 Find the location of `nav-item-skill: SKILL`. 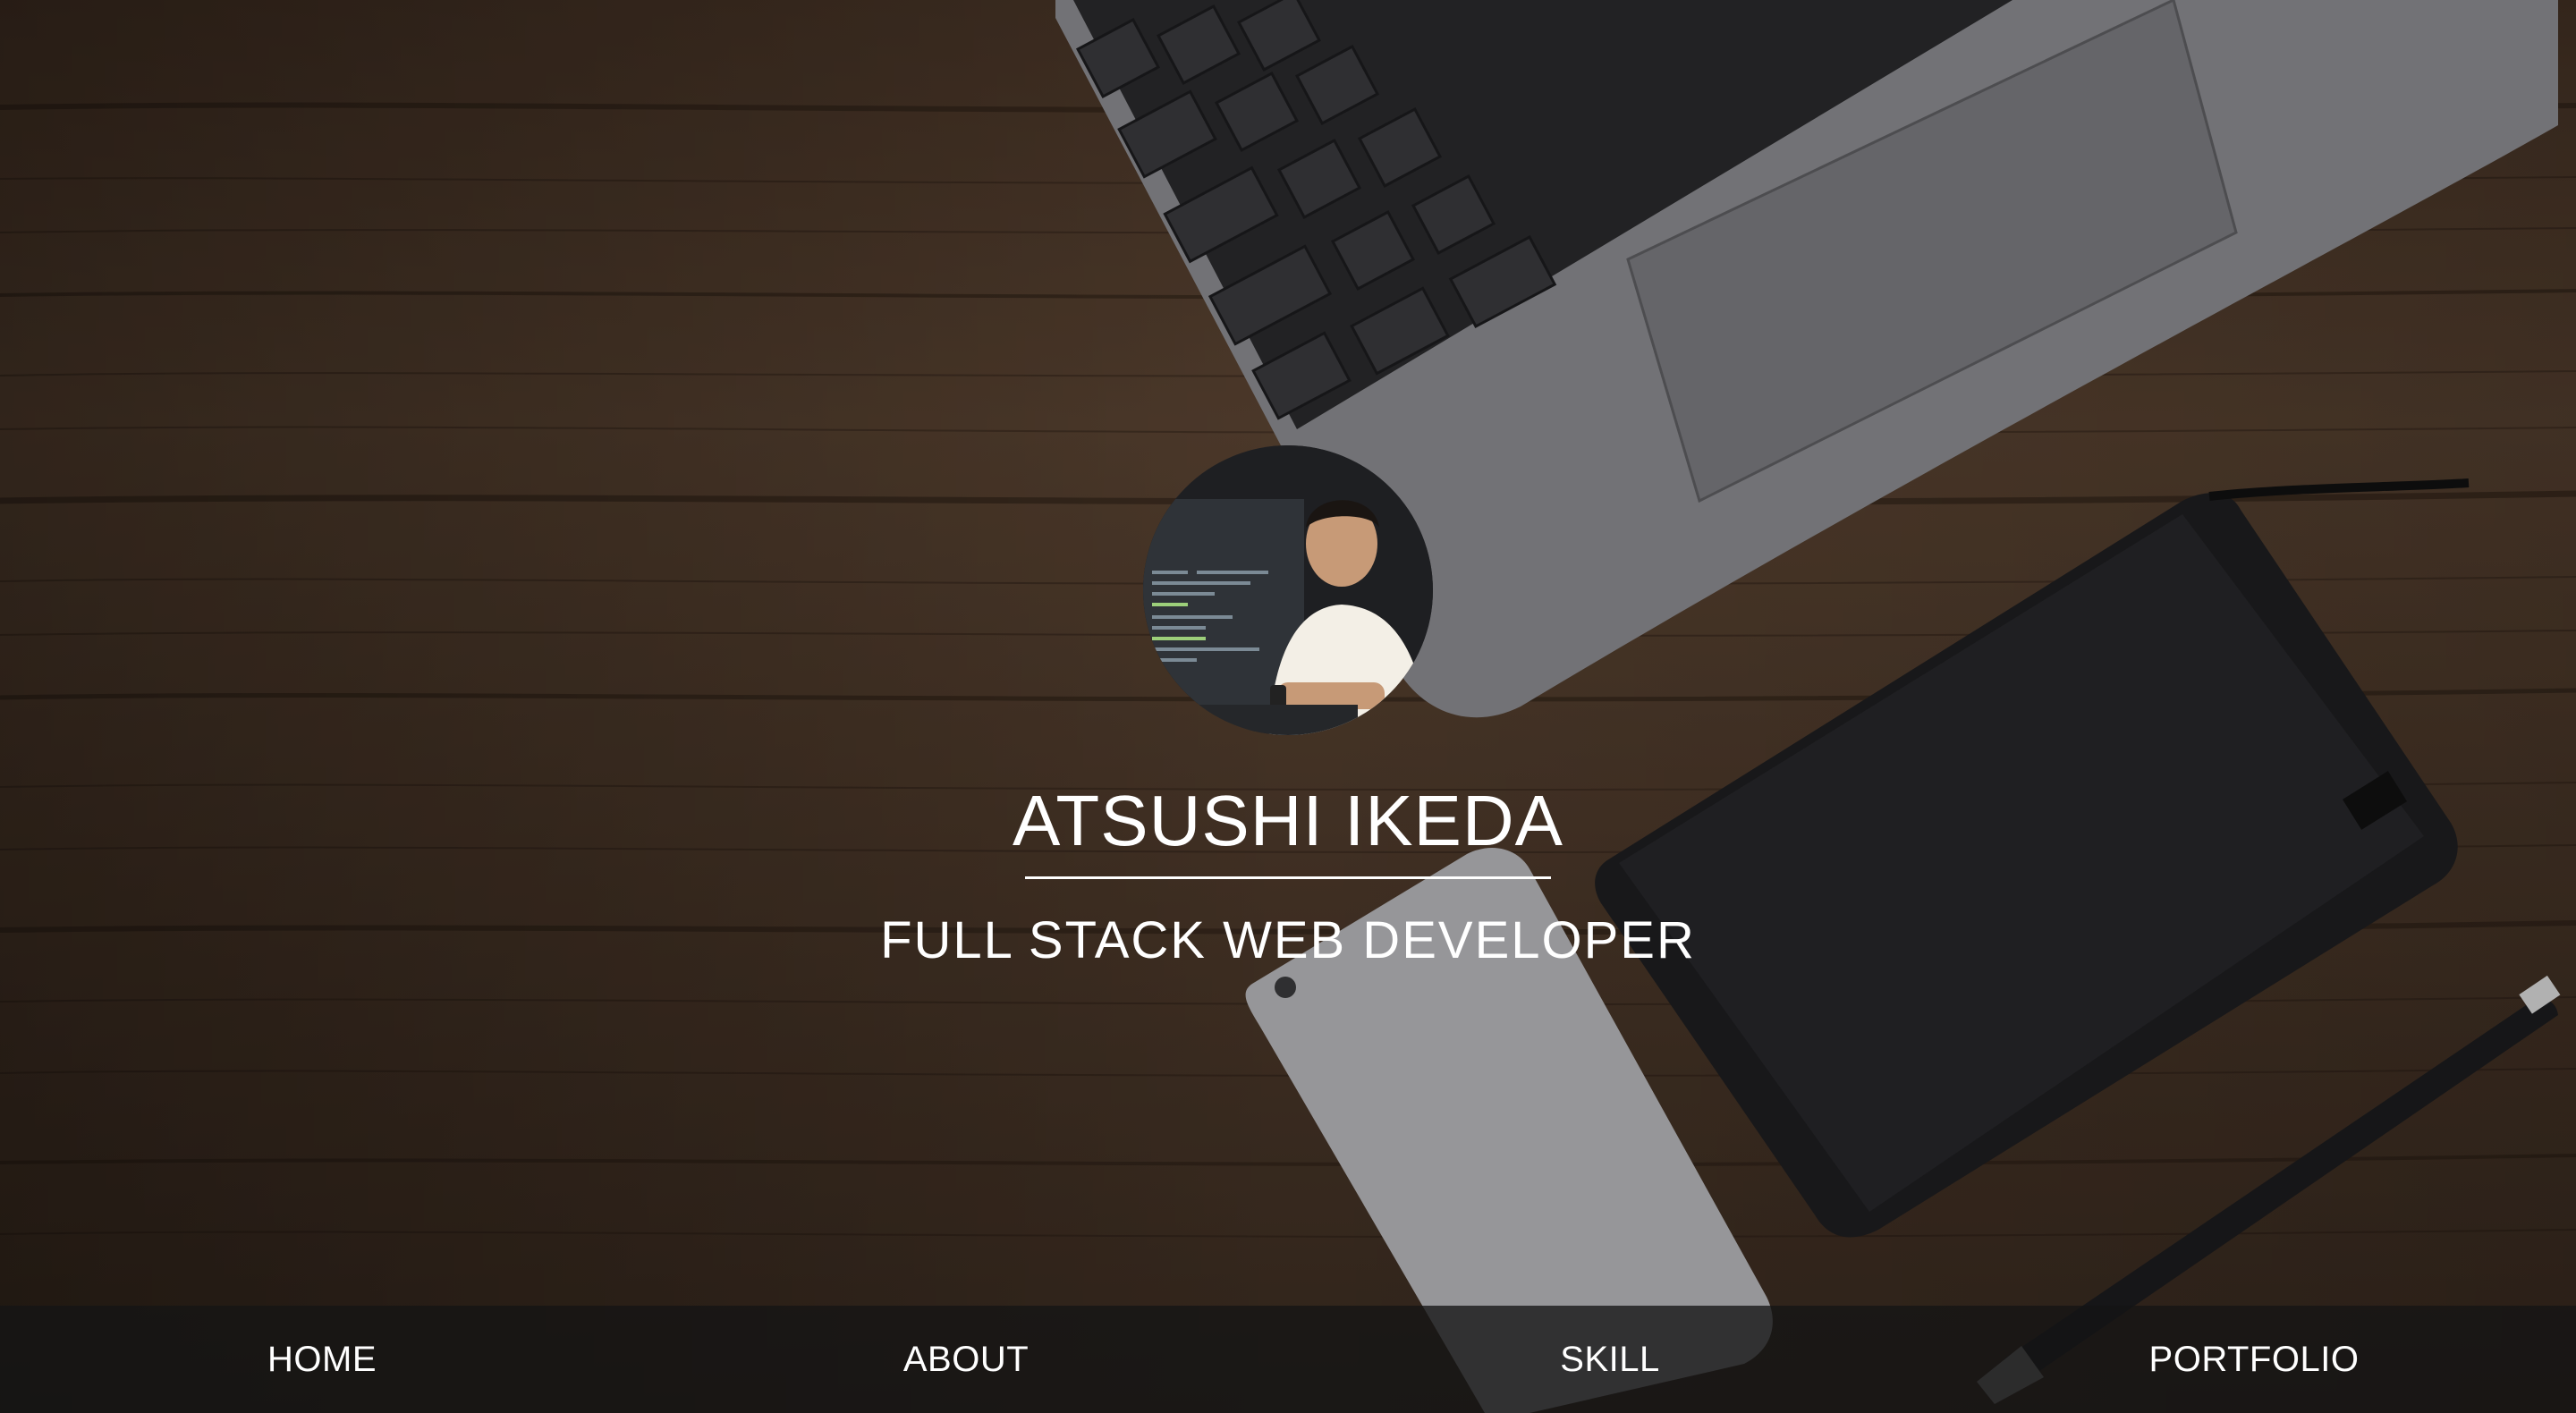

nav-item-skill: SKILL is located at coordinates (1610, 1359).